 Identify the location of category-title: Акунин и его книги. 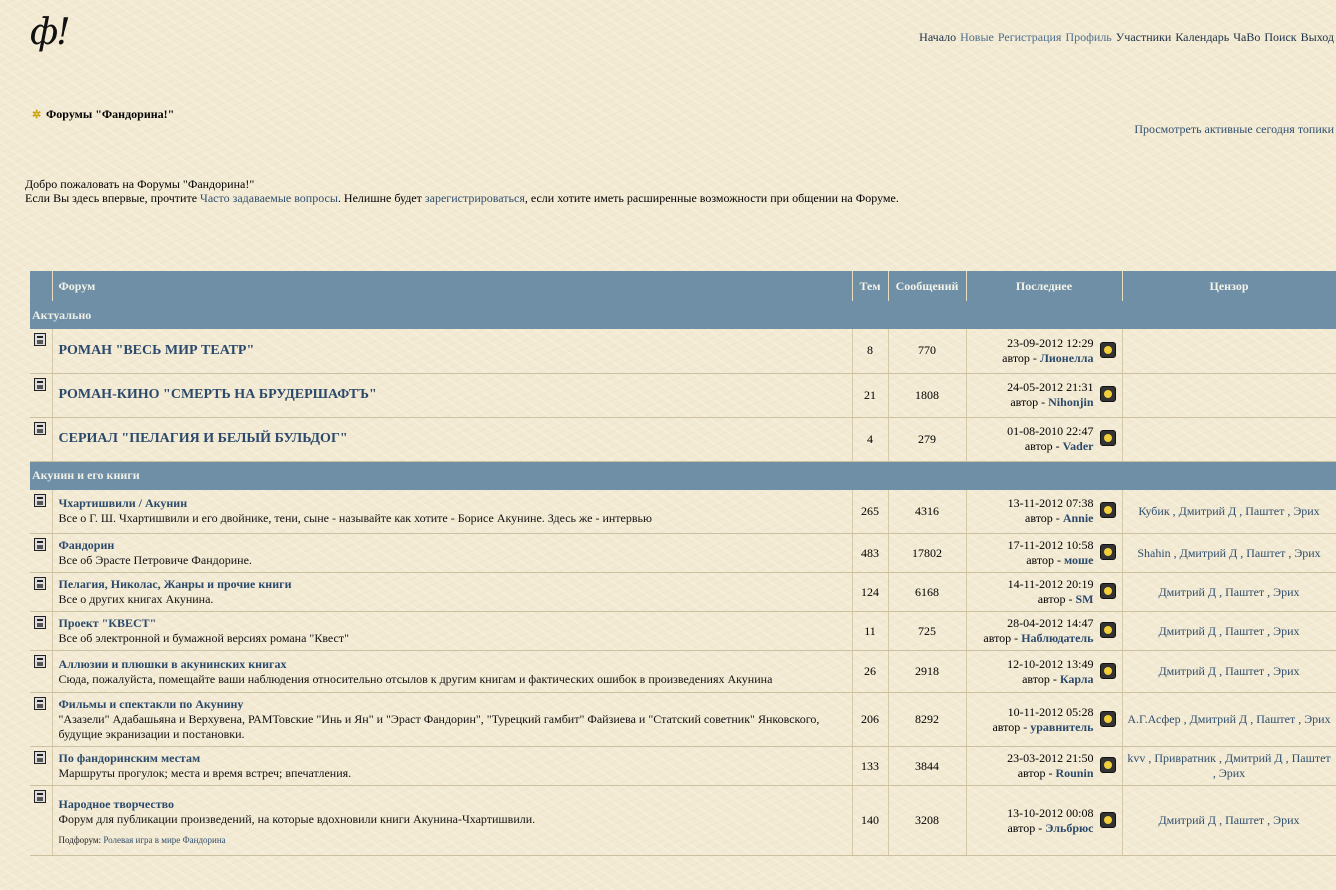
(683, 475).